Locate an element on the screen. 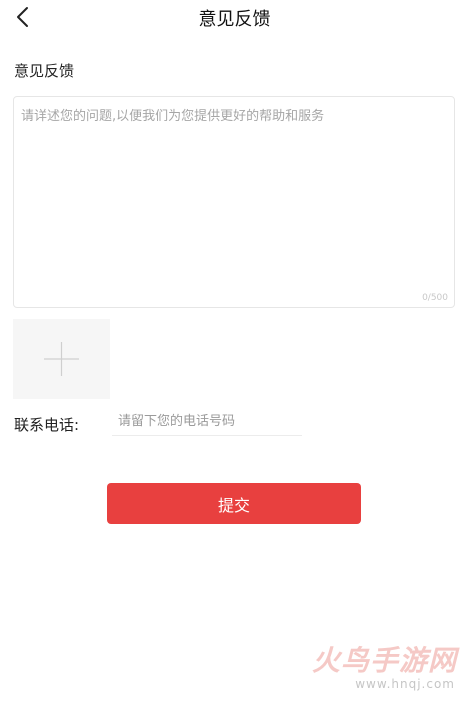  page-title: 意见反馈 is located at coordinates (234, 19).